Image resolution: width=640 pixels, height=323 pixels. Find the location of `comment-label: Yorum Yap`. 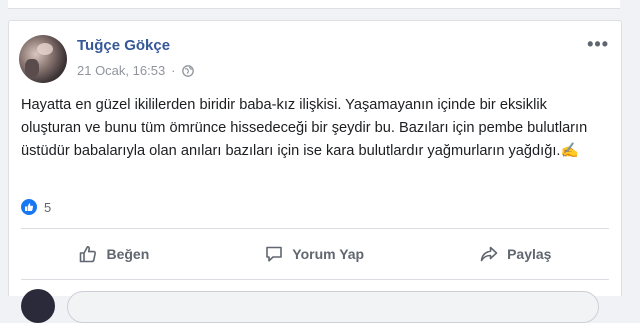

comment-label: Yorum Yap is located at coordinates (328, 254).